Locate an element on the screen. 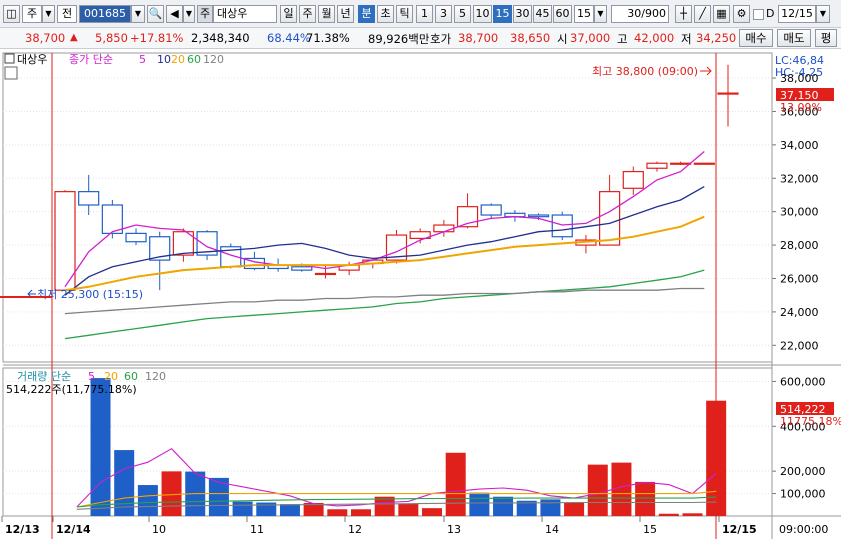  period-minute: 분 is located at coordinates (366, 14).